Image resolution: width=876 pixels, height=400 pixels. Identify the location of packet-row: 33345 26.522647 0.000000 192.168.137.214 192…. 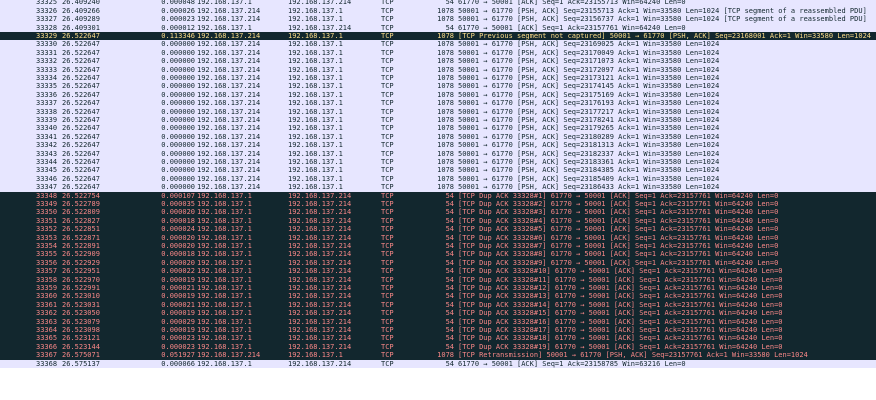
(438, 170).